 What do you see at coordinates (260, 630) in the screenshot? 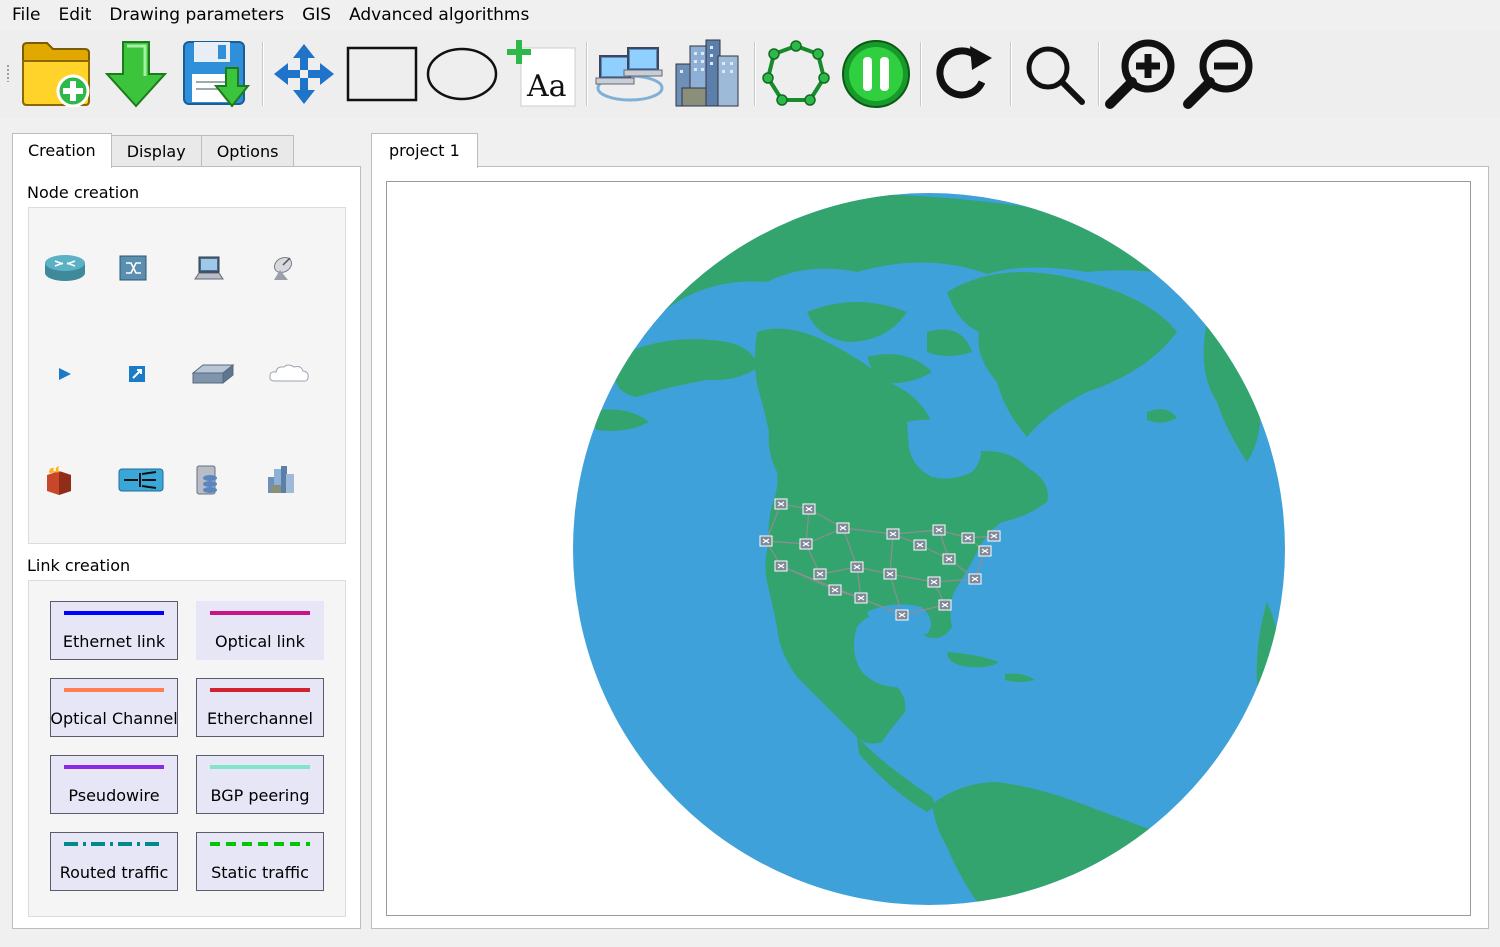
I see `optical-link-button: Optical link` at bounding box center [260, 630].